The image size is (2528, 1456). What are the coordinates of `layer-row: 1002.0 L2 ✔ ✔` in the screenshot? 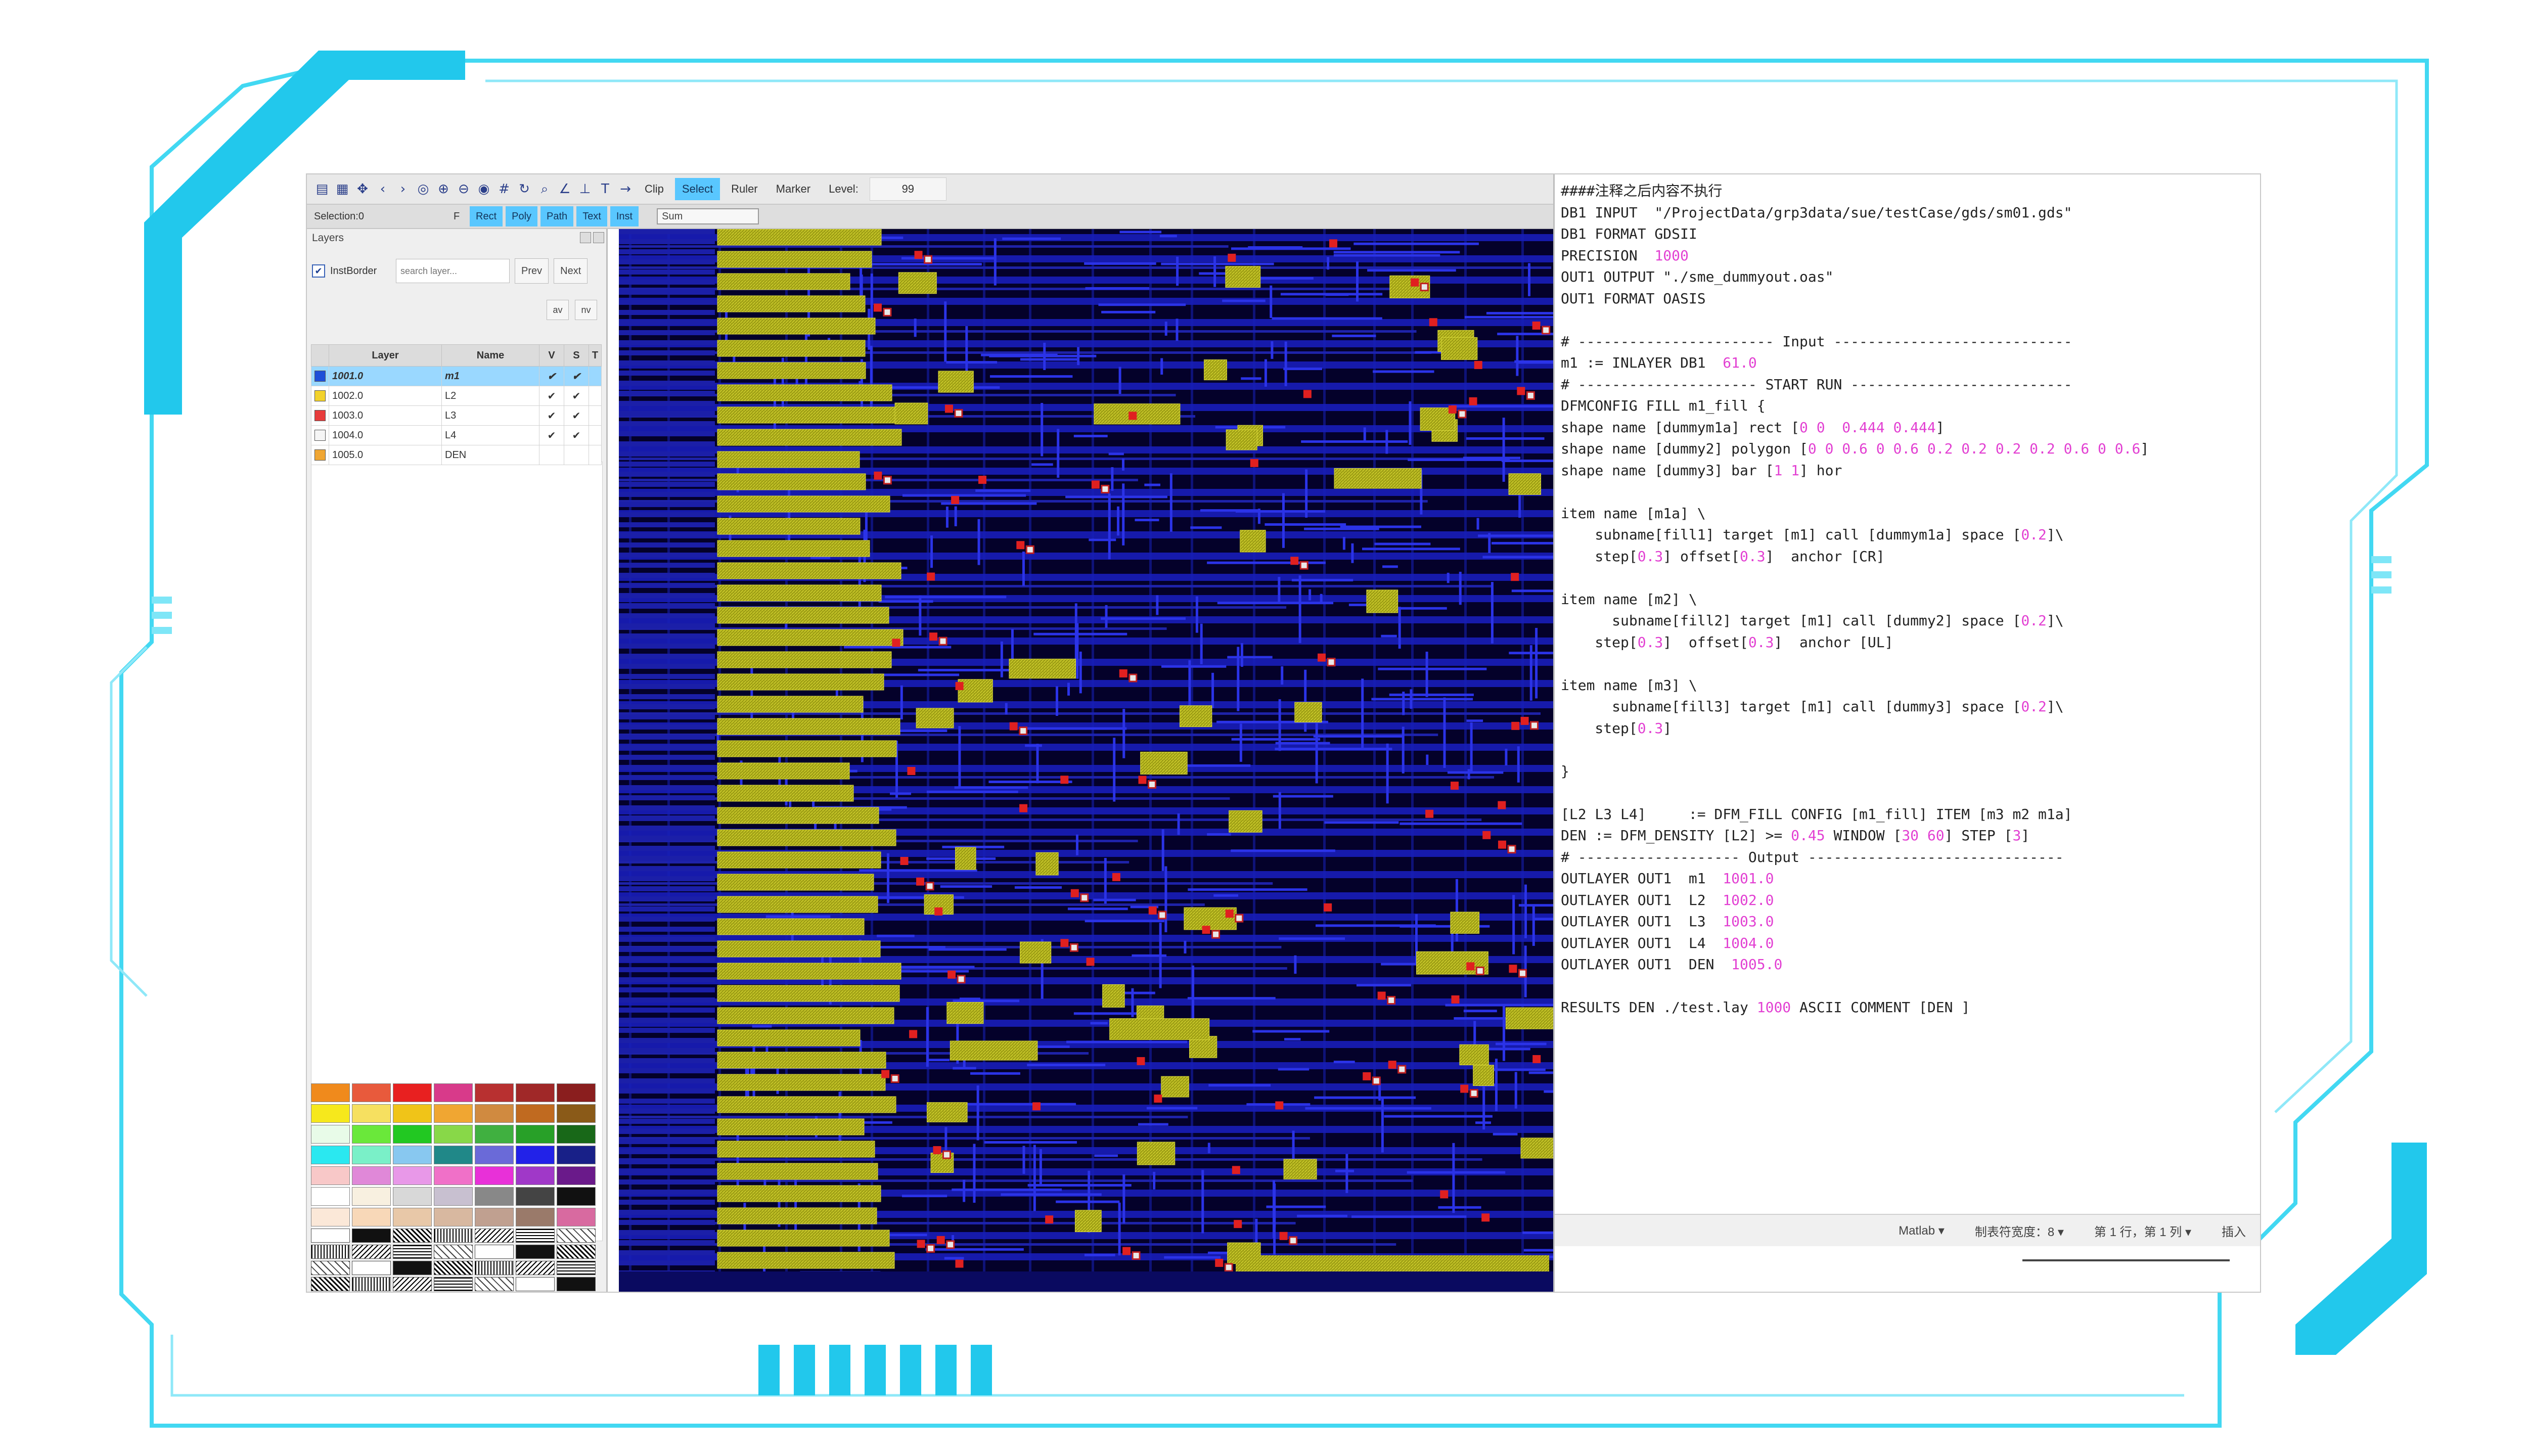 It's located at (457, 396).